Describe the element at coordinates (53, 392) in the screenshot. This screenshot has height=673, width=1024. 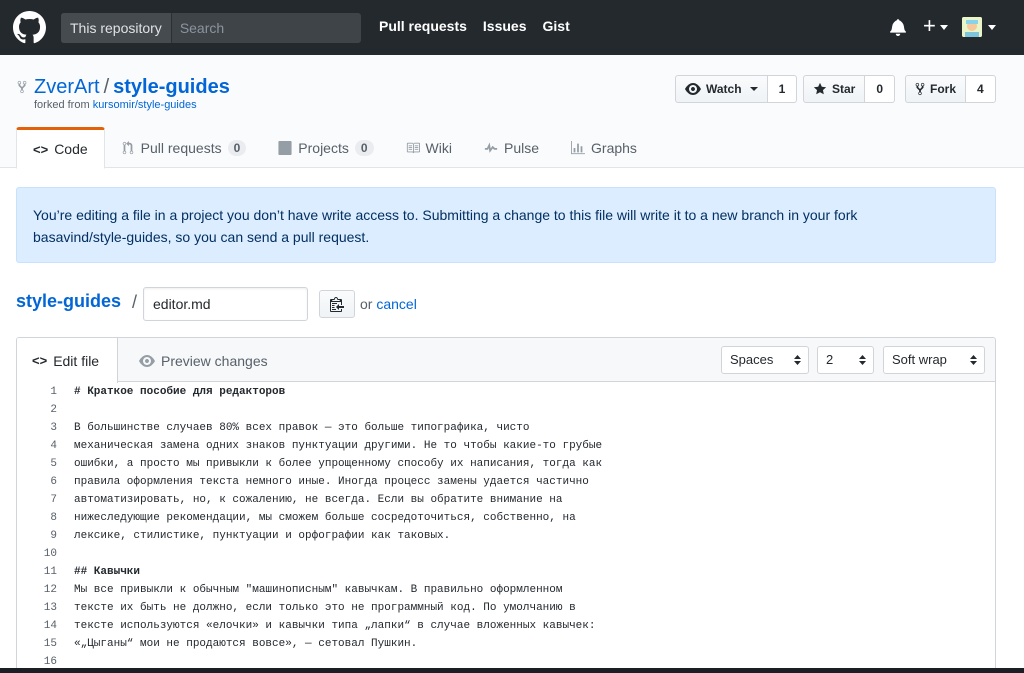
I see `line-number: 1` at that location.